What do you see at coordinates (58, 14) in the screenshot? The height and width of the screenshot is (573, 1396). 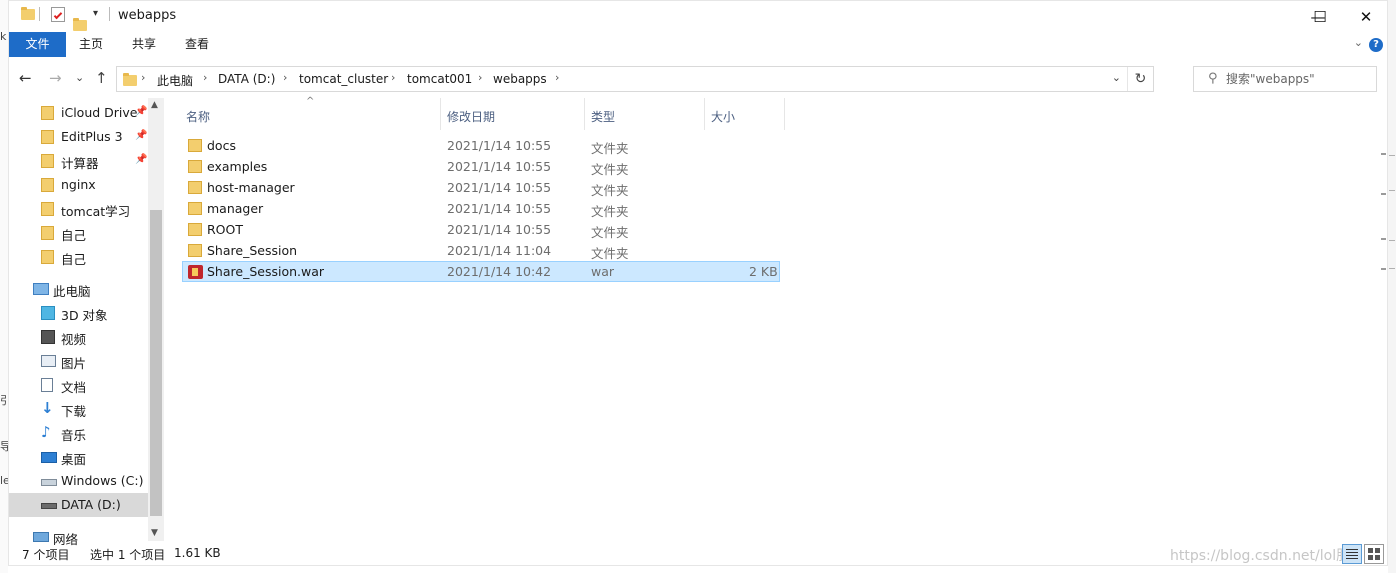 I see `properties-icon` at bounding box center [58, 14].